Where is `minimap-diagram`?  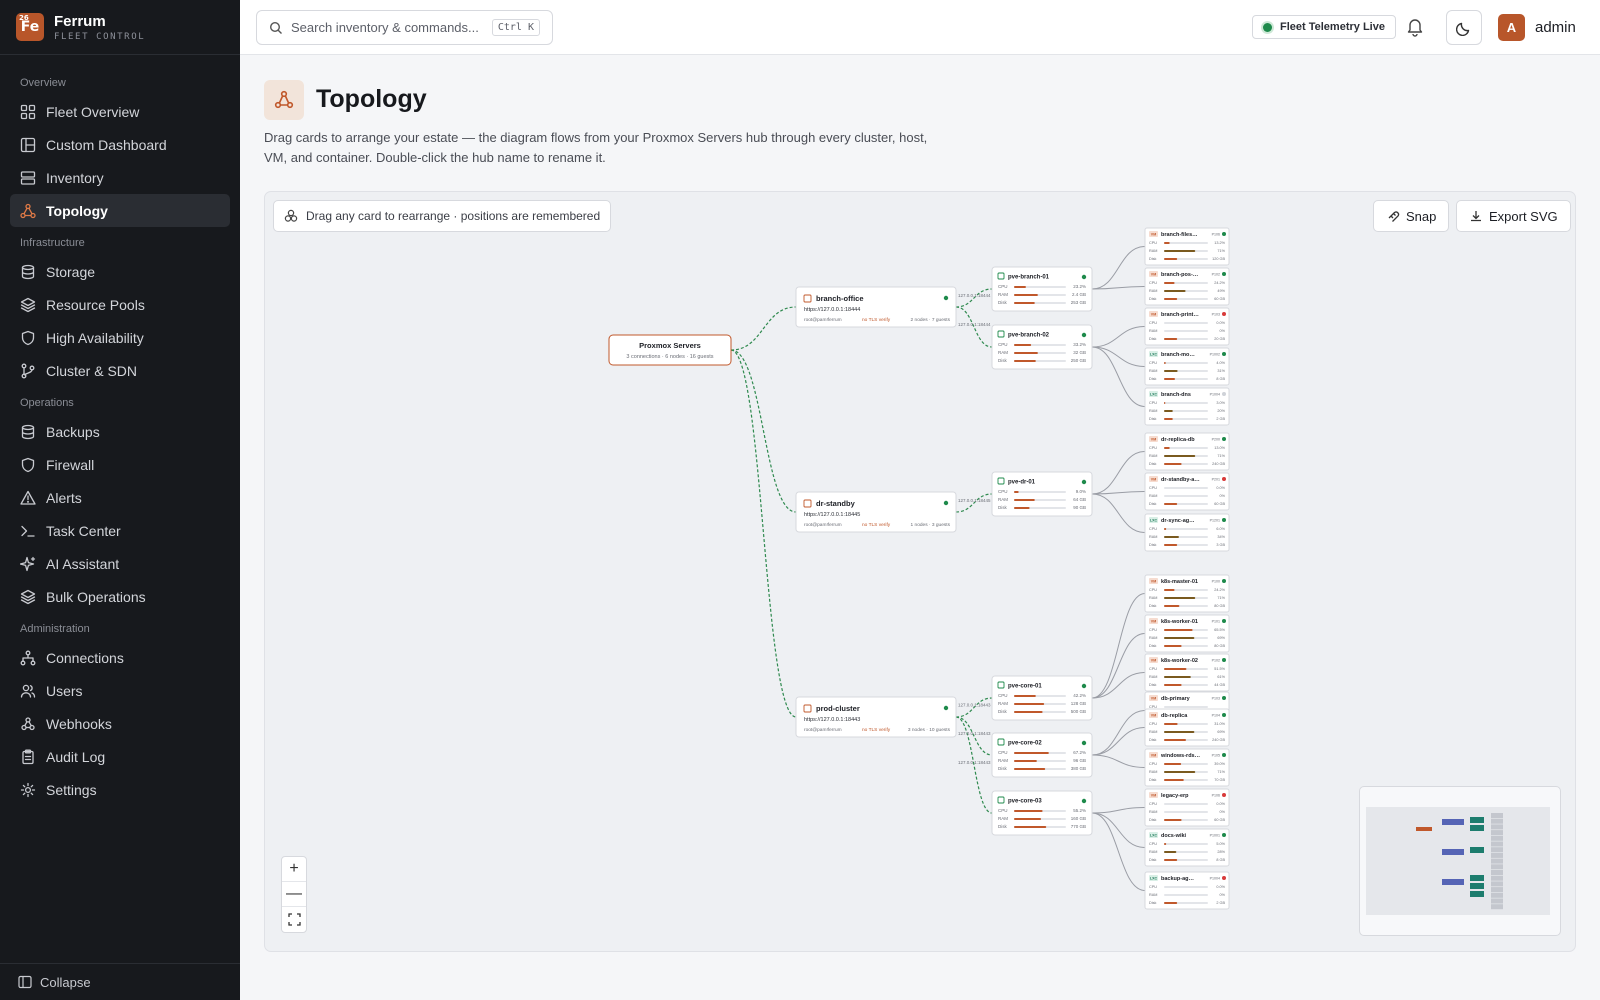
minimap-diagram is located at coordinates (1458, 861).